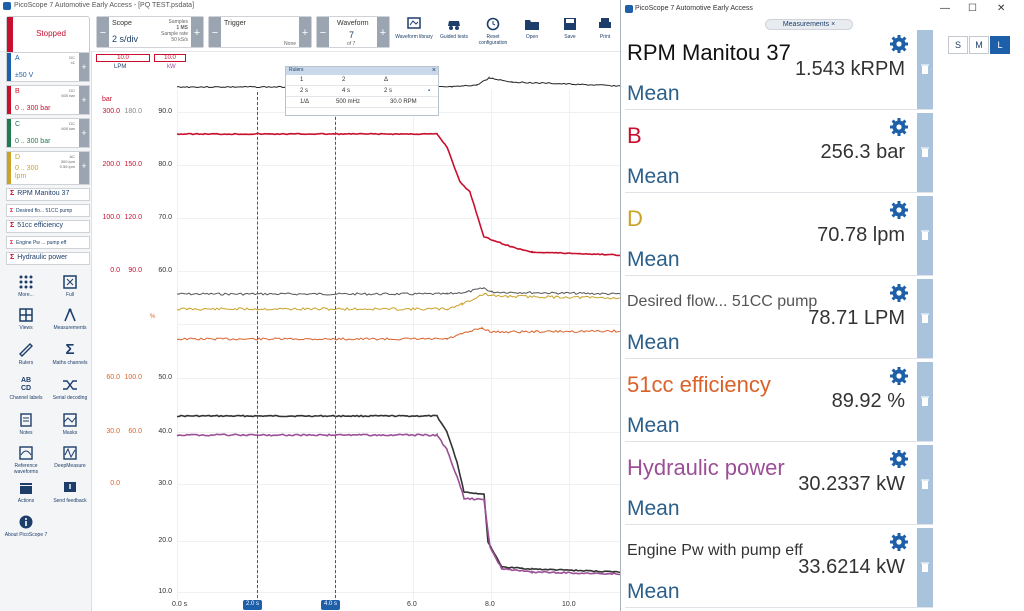 The width and height of the screenshot is (1024, 611). Describe the element at coordinates (779, 153) in the screenshot. I see `measurement-card: B 256.3 bar Mean` at that location.